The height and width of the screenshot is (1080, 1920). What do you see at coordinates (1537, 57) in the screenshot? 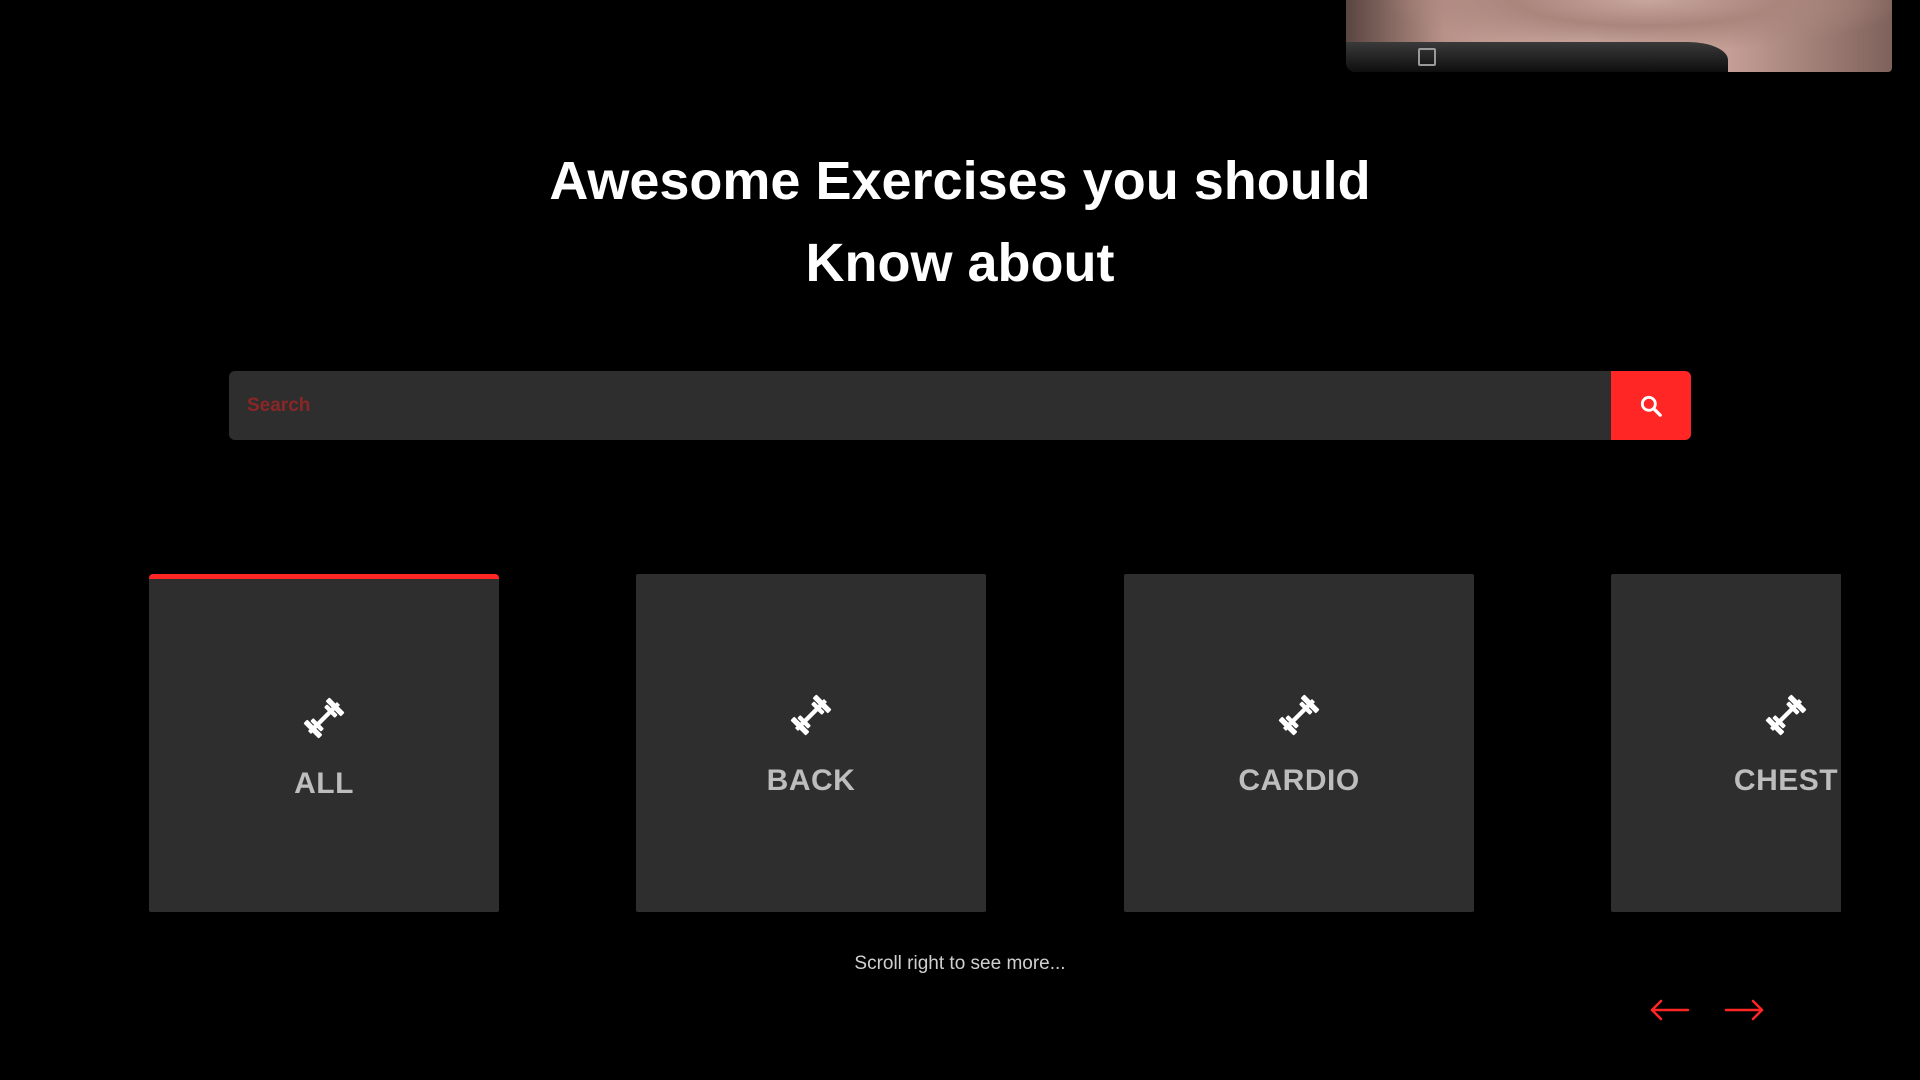
I see `waistband-graphic` at bounding box center [1537, 57].